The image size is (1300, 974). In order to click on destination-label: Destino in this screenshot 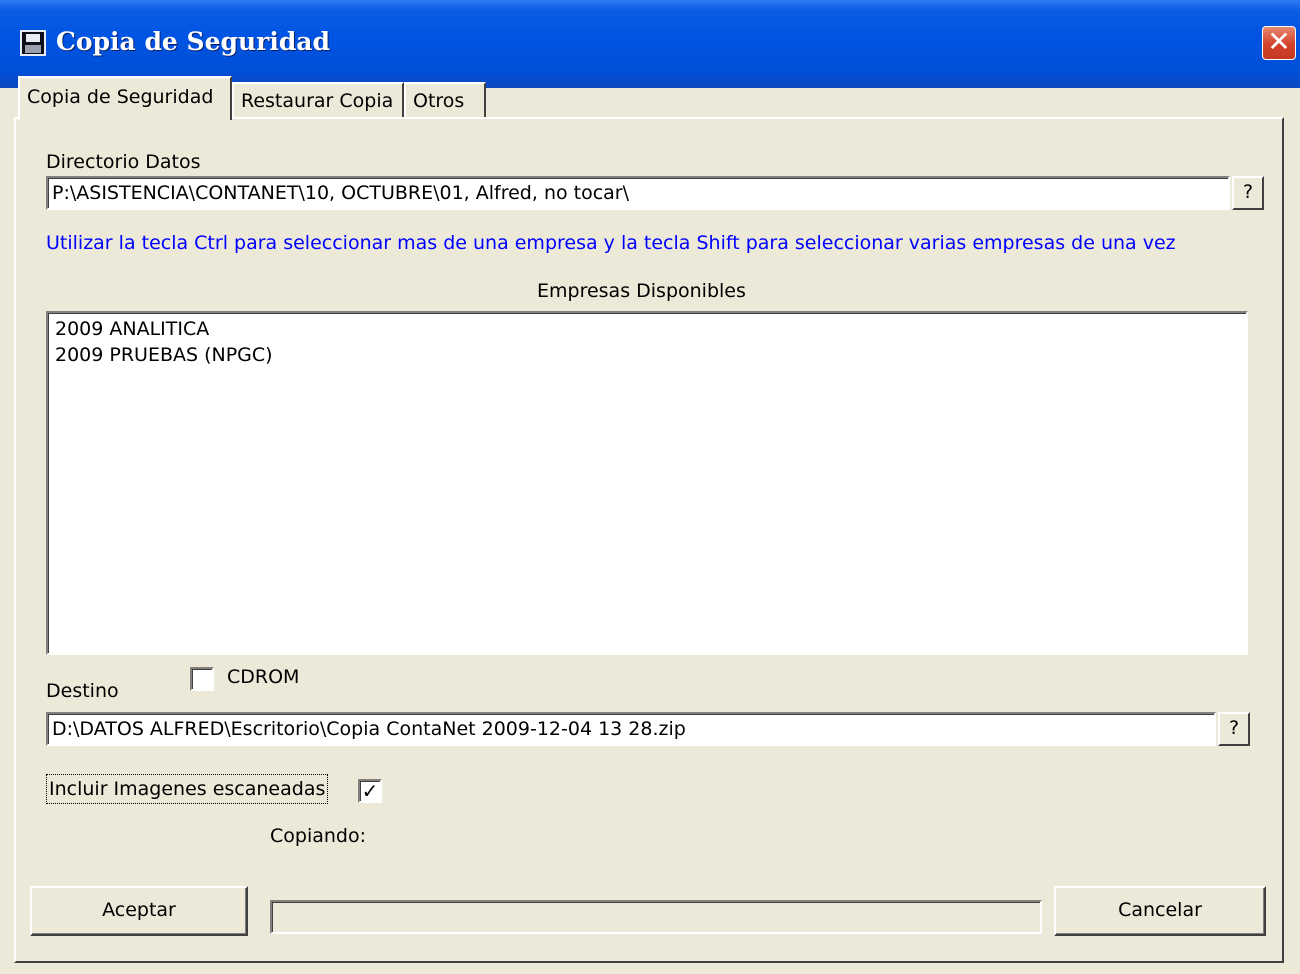, I will do `click(82, 691)`.